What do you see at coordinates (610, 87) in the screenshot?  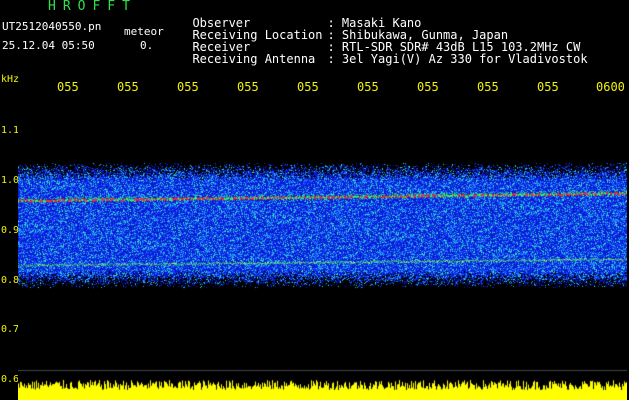 I see `time-tick: 0600` at bounding box center [610, 87].